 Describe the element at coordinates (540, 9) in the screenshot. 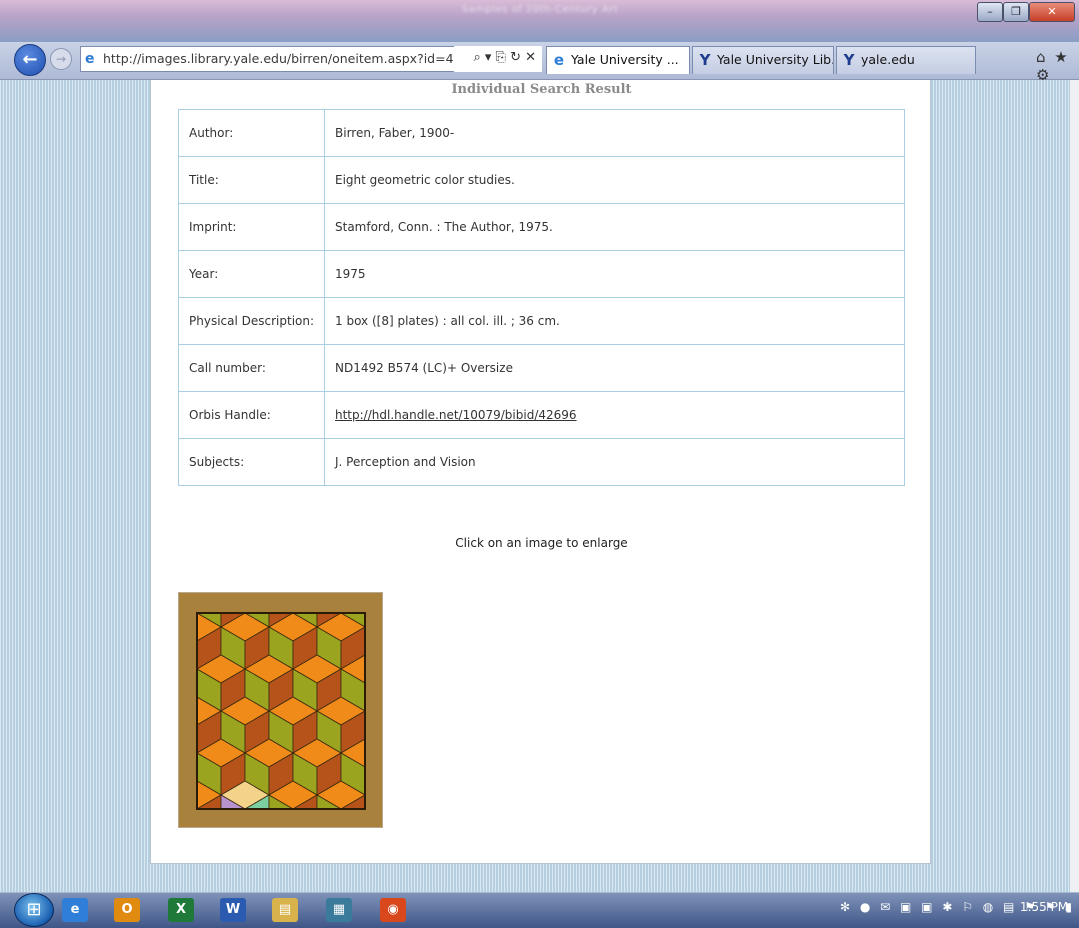

I see `window-title: Samples of 20th-Century Art` at that location.